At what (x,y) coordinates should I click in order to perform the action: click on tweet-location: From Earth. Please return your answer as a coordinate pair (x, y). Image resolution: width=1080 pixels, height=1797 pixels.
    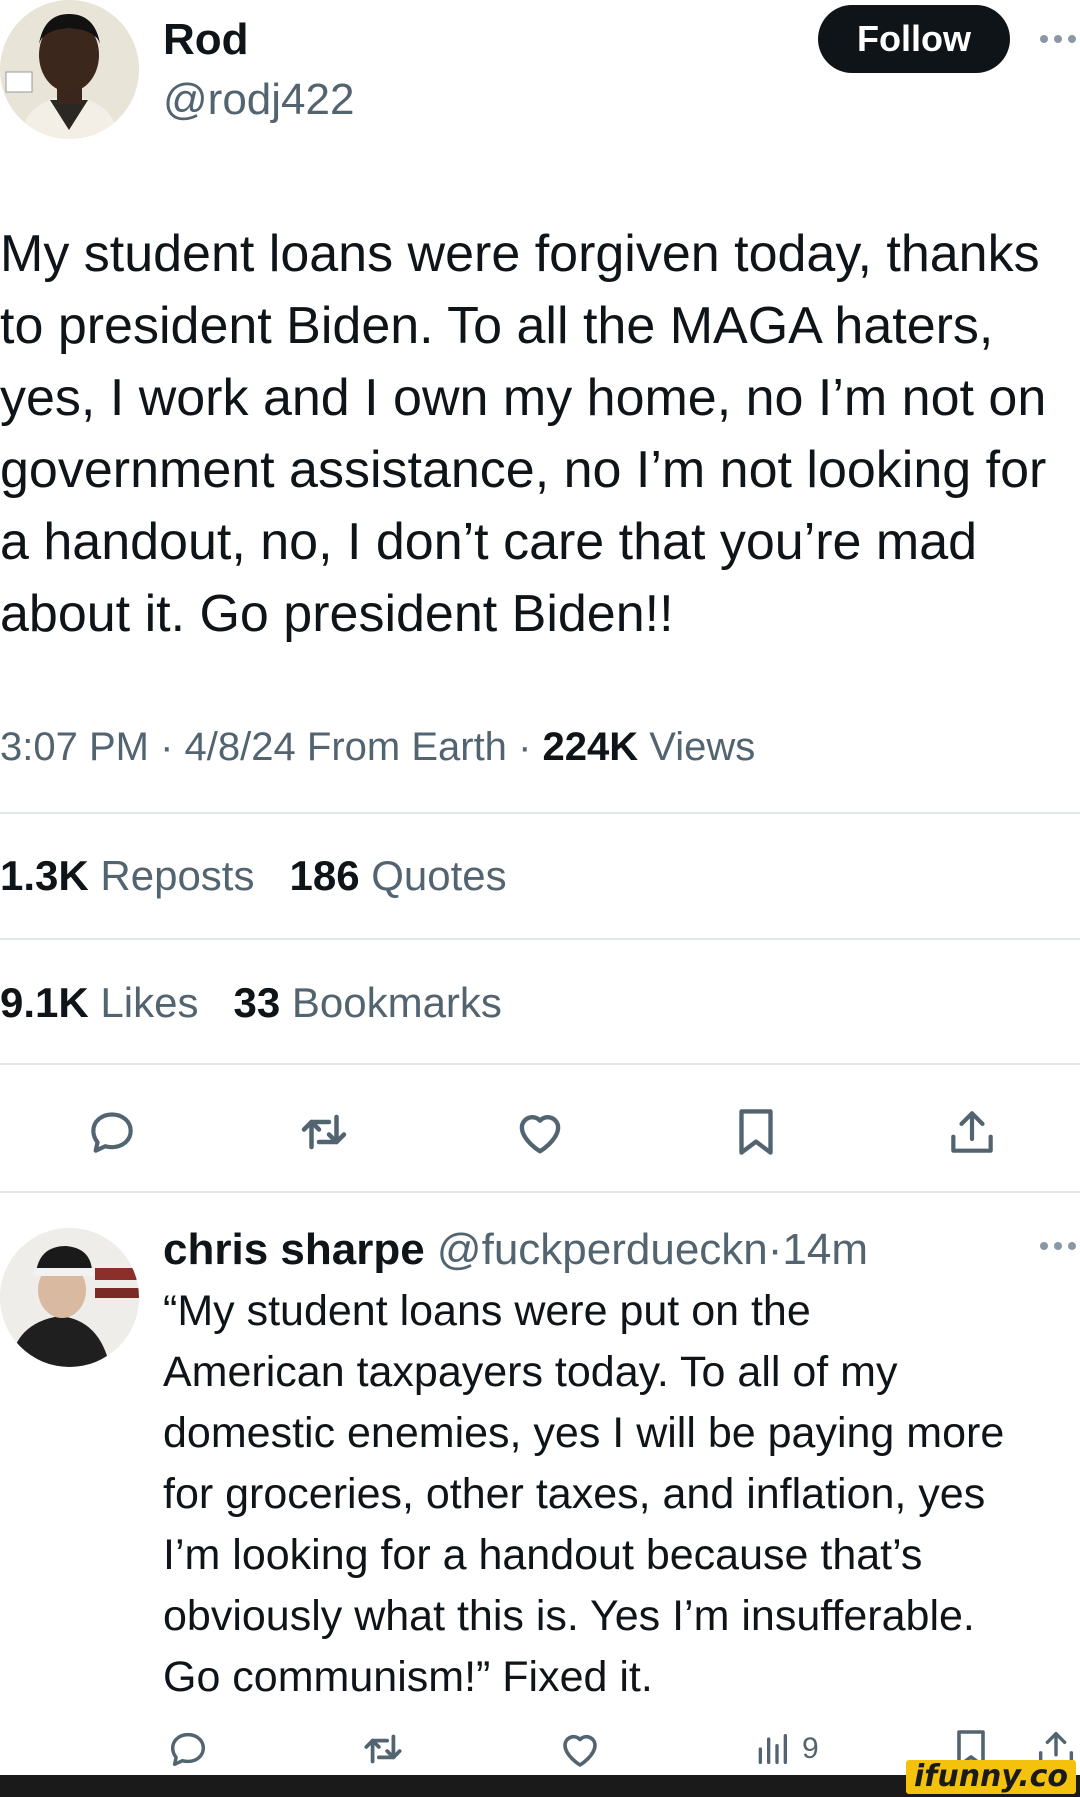
    Looking at the image, I should click on (406, 747).